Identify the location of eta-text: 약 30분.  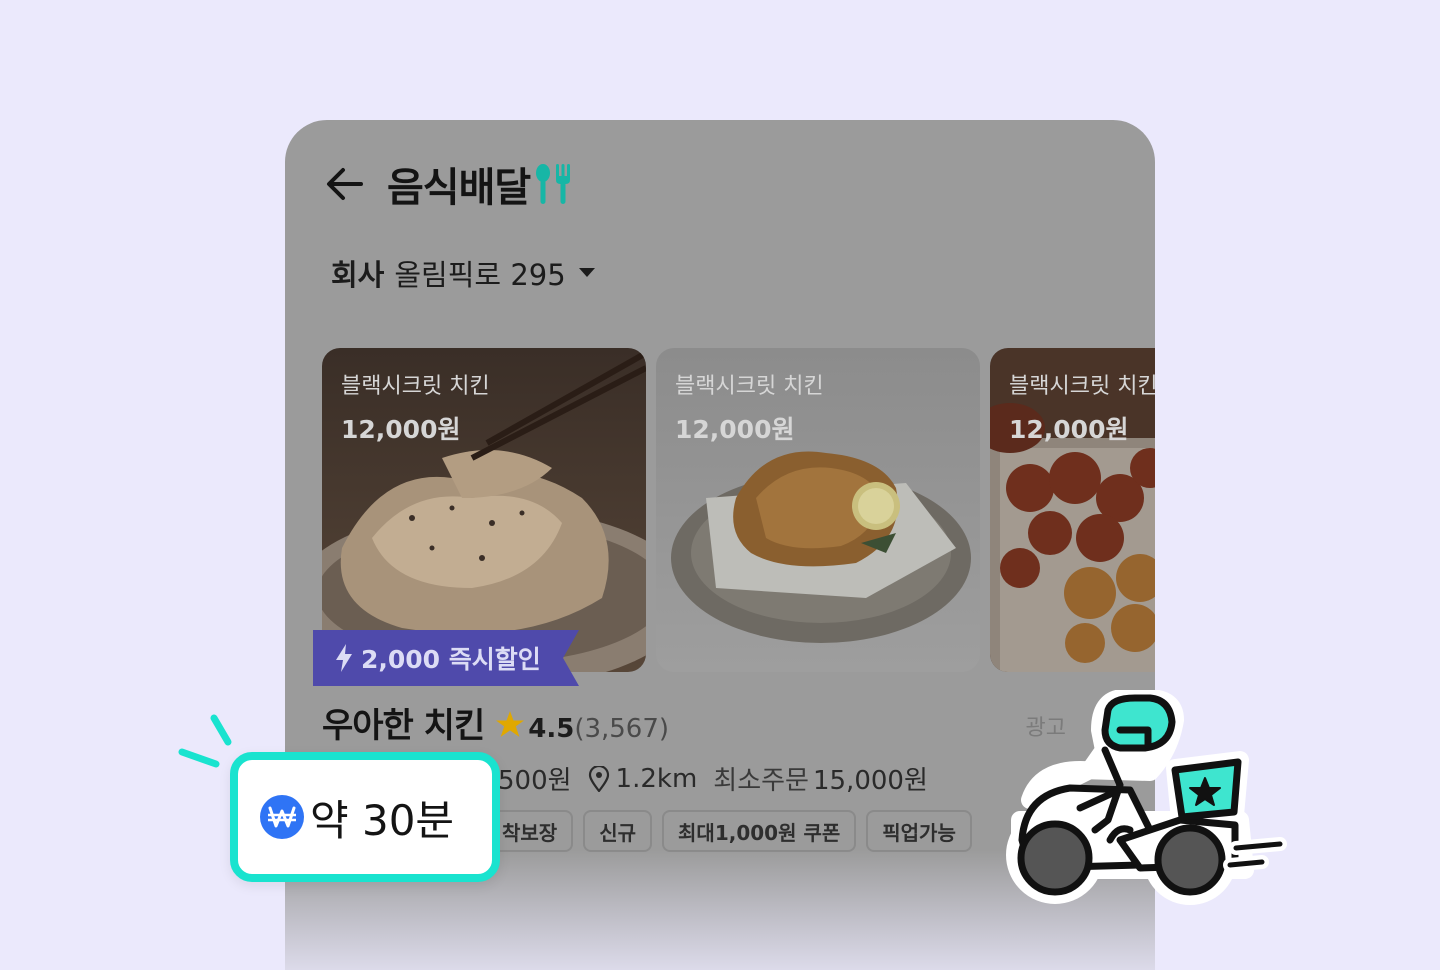
(382, 820).